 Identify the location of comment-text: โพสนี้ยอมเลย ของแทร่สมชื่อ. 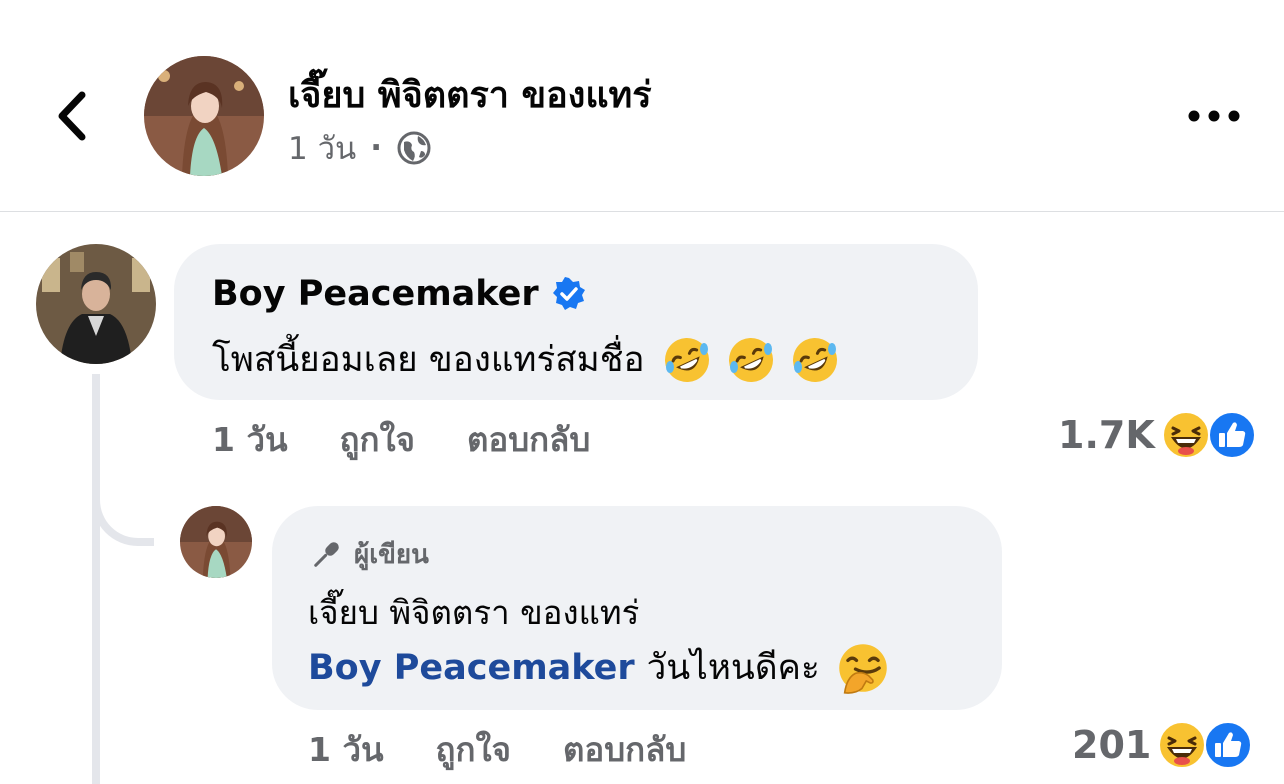
(526, 359).